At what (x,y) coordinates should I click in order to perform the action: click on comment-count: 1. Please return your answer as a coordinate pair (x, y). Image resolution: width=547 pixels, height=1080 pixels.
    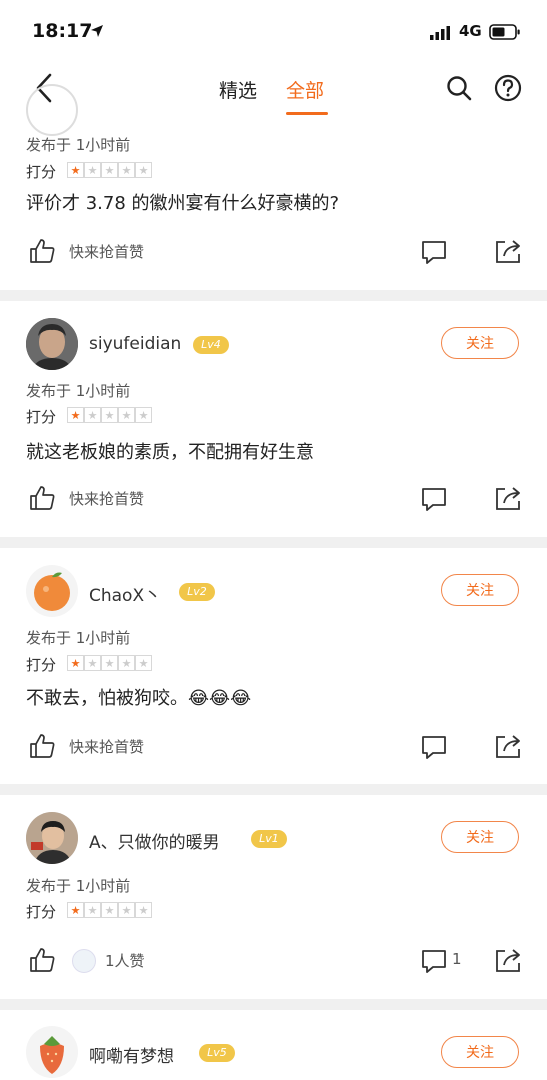
    Looking at the image, I should click on (457, 959).